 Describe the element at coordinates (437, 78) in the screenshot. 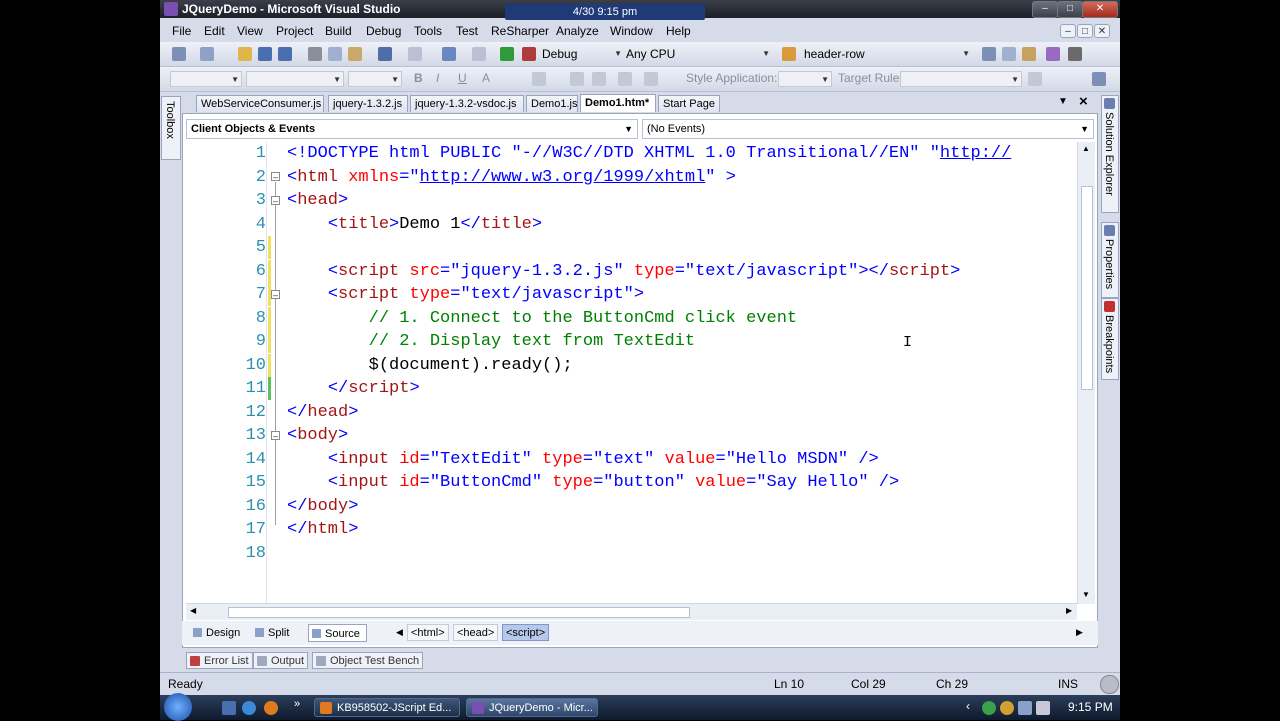

I see `italic-button: I` at that location.